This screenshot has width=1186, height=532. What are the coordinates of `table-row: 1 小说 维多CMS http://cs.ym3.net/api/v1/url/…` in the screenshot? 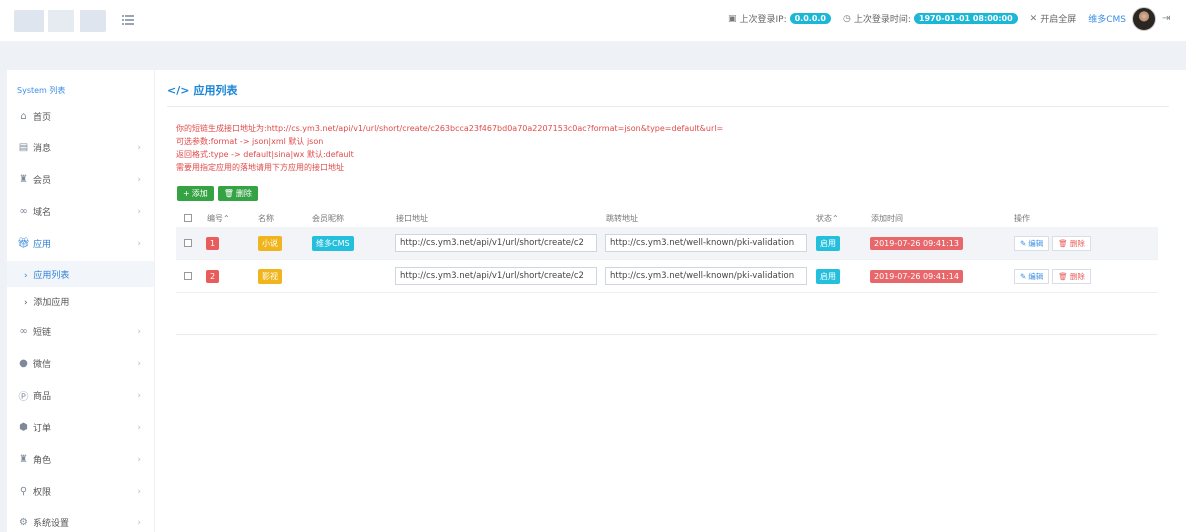 It's located at (667, 243).